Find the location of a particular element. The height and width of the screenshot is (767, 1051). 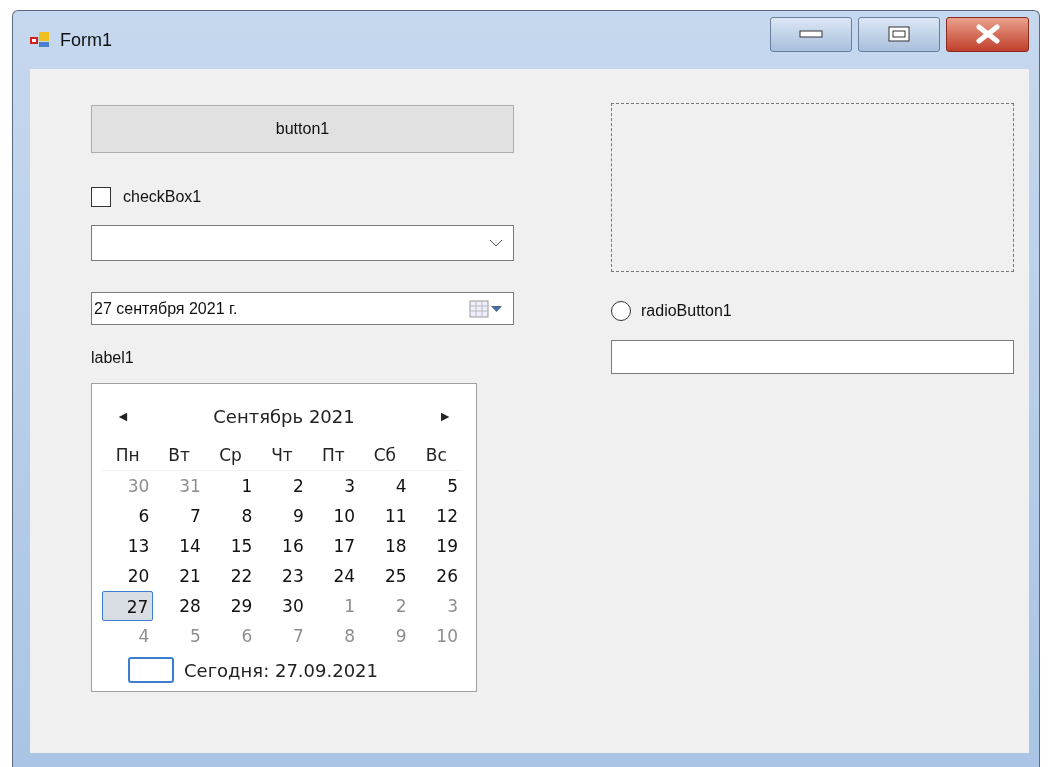

weekday-header: Чт is located at coordinates (282, 455).